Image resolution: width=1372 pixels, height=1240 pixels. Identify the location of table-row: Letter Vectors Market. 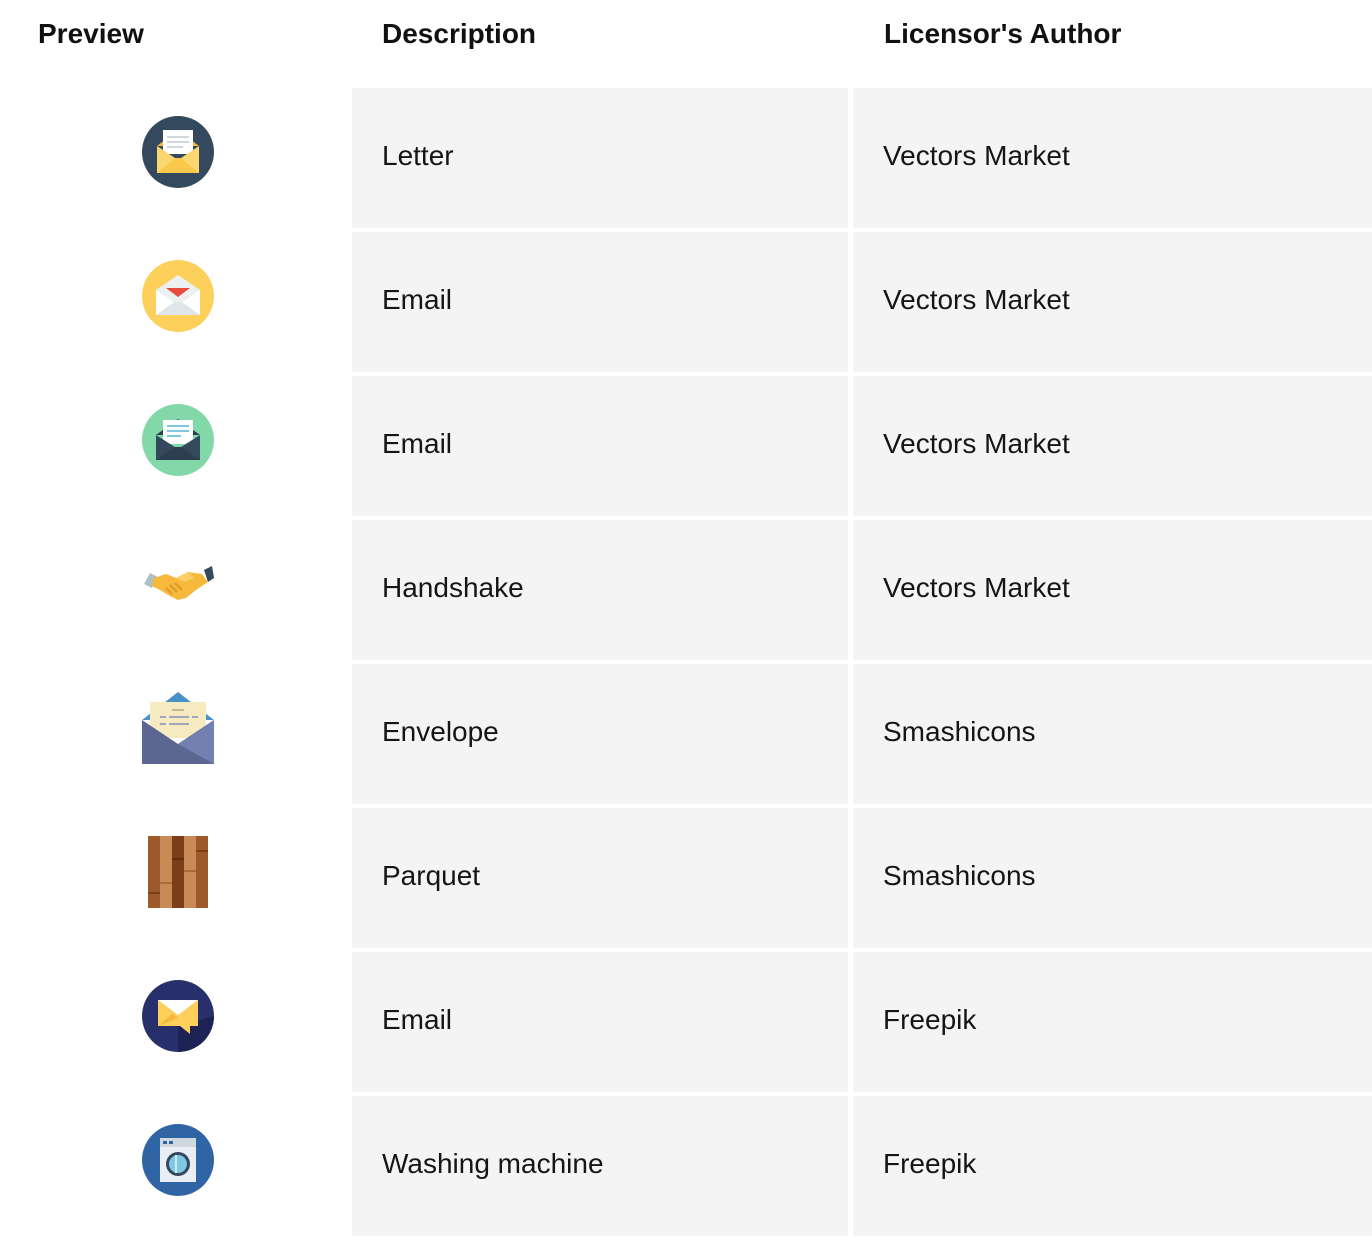
(686, 160).